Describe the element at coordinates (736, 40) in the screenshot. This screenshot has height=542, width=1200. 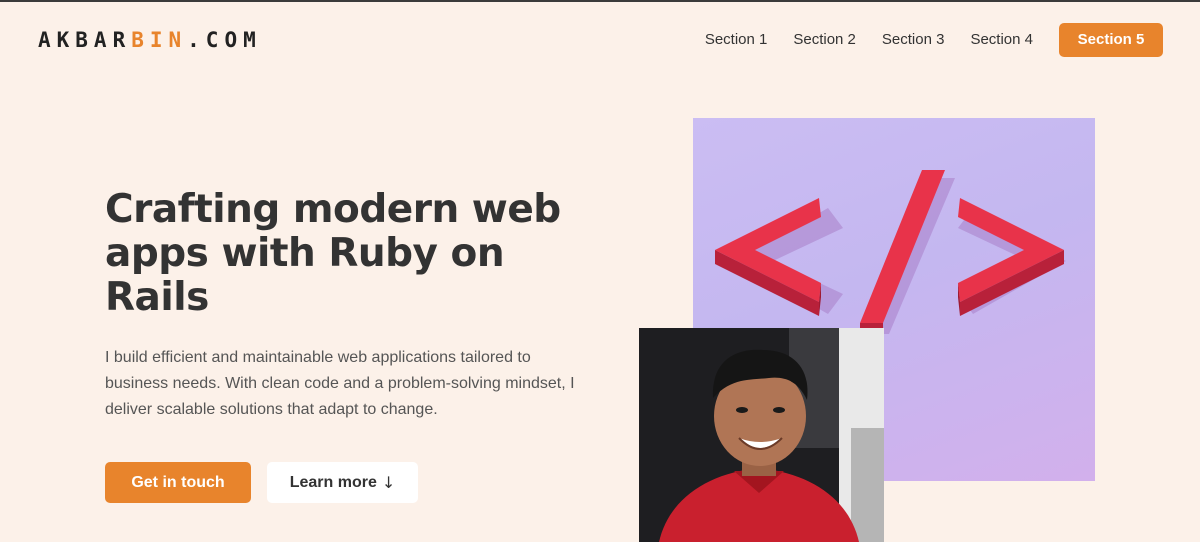
I see `nav-section-1: Section 1` at that location.